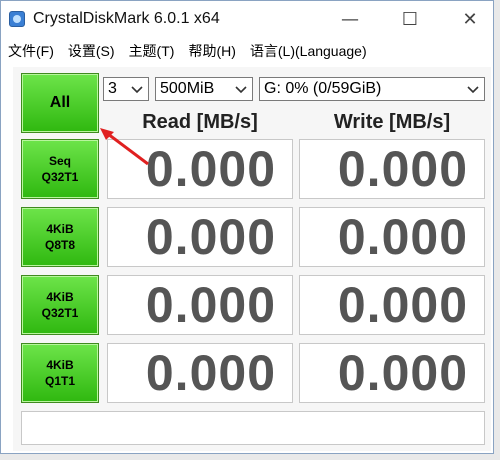 This screenshot has height=460, width=500. I want to click on menu-file: 文件(F), so click(31, 50).